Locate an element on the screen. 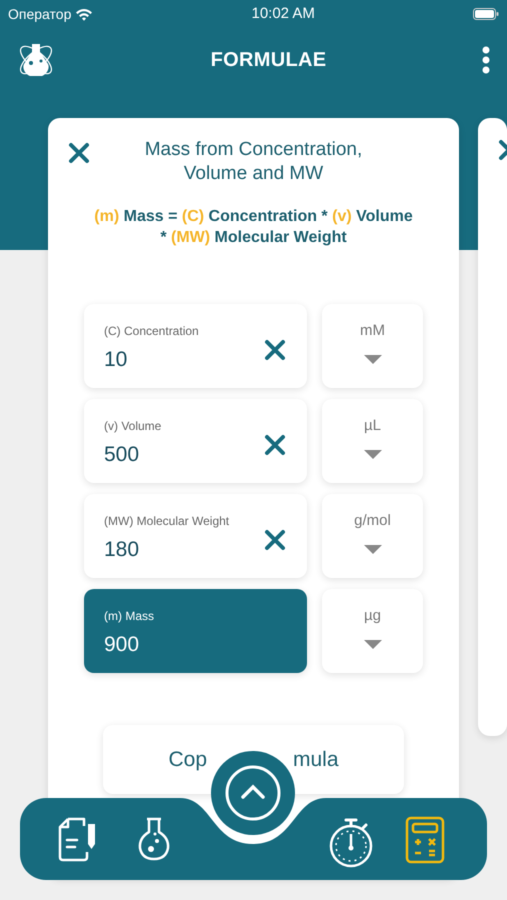 The image size is (507, 900). app-title: FORMULAE is located at coordinates (268, 60).